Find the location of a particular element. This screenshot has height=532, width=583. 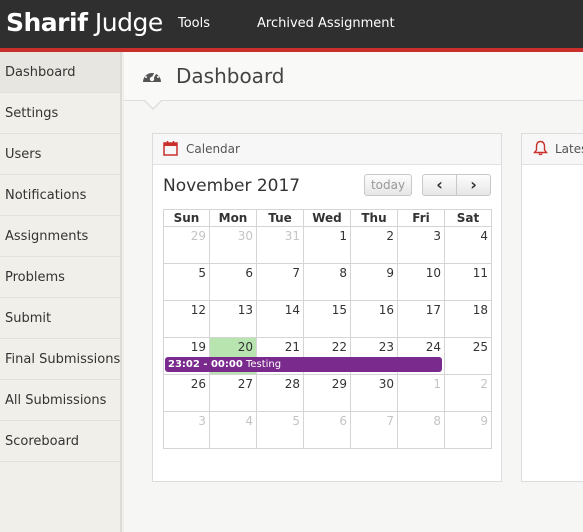

event-title: Testing is located at coordinates (262, 364).